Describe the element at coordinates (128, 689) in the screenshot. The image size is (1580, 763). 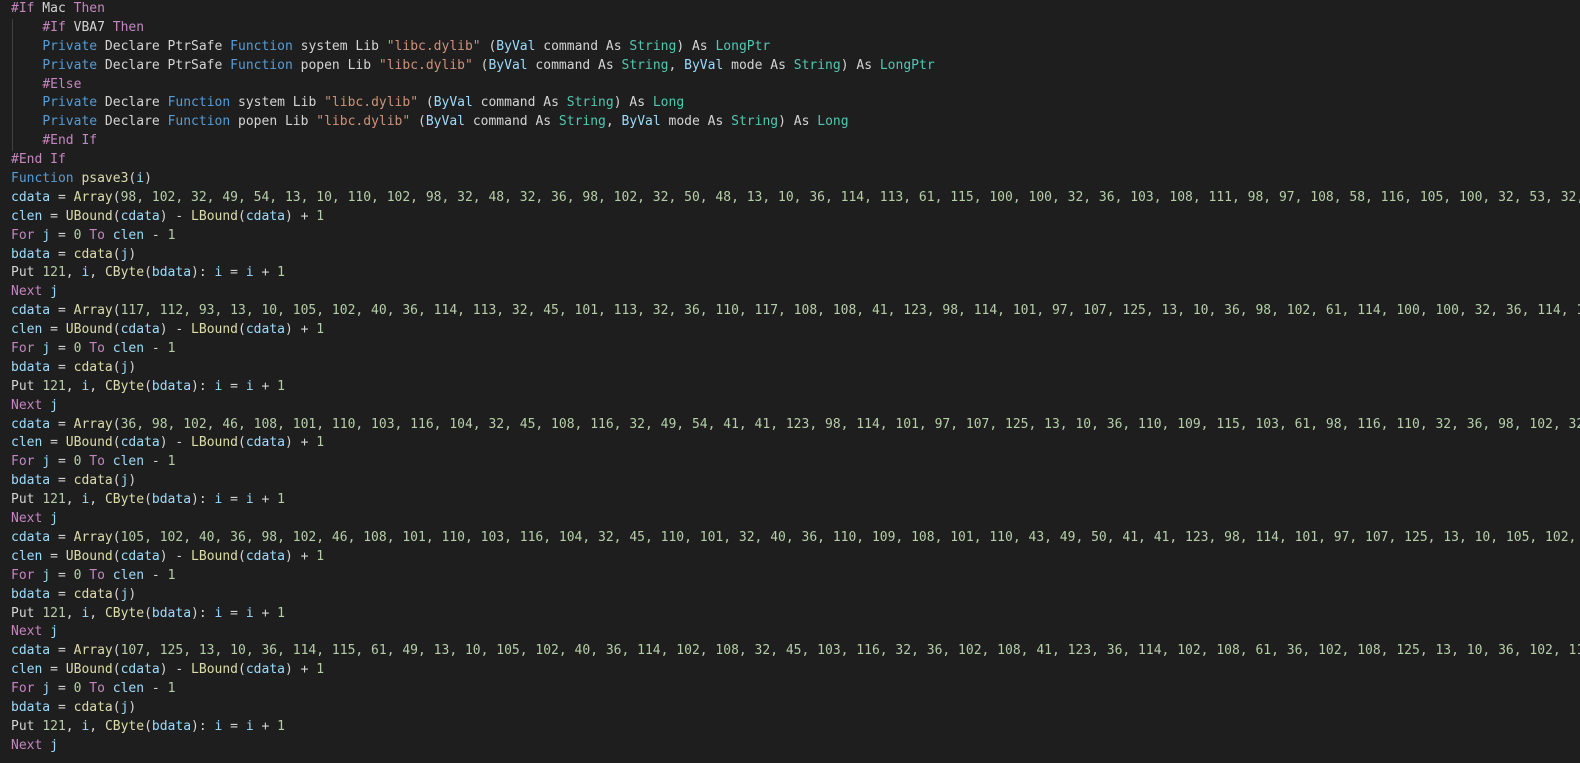
I see `code-token: clen` at that location.